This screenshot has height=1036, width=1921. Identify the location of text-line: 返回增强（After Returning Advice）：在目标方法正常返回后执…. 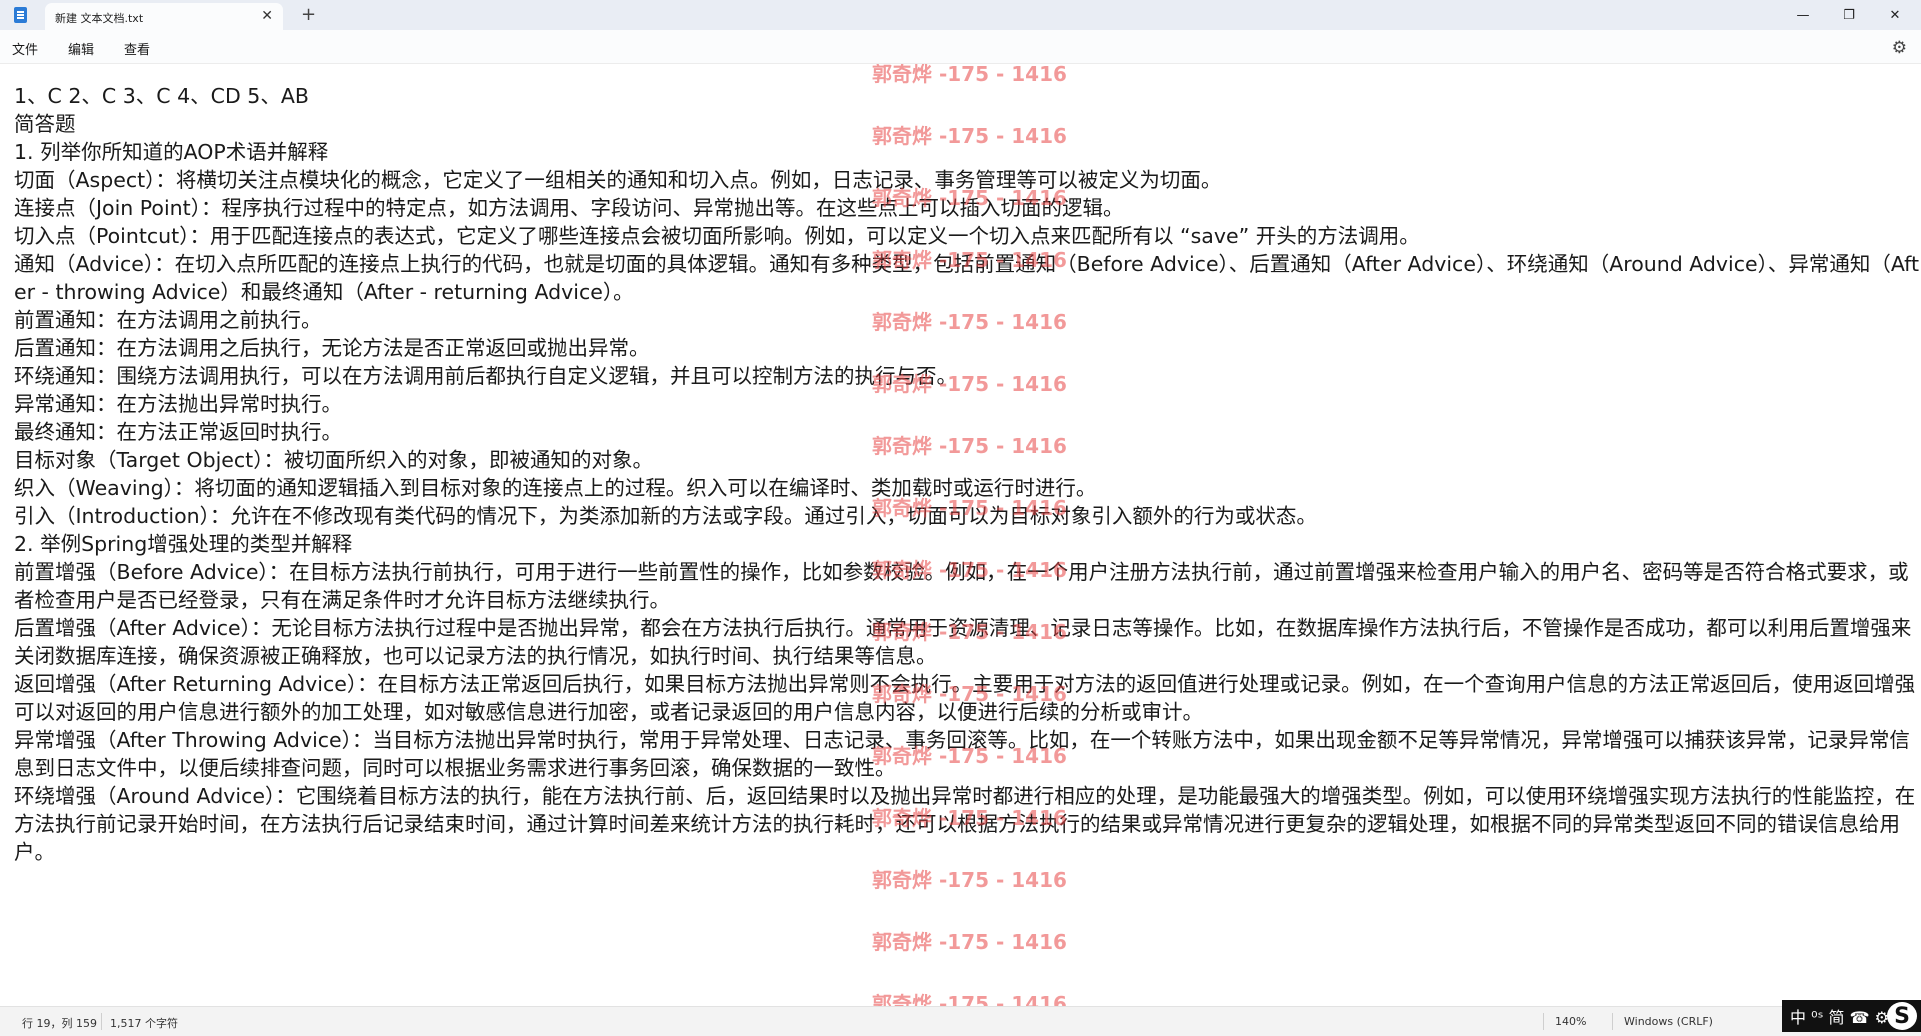
(967, 698).